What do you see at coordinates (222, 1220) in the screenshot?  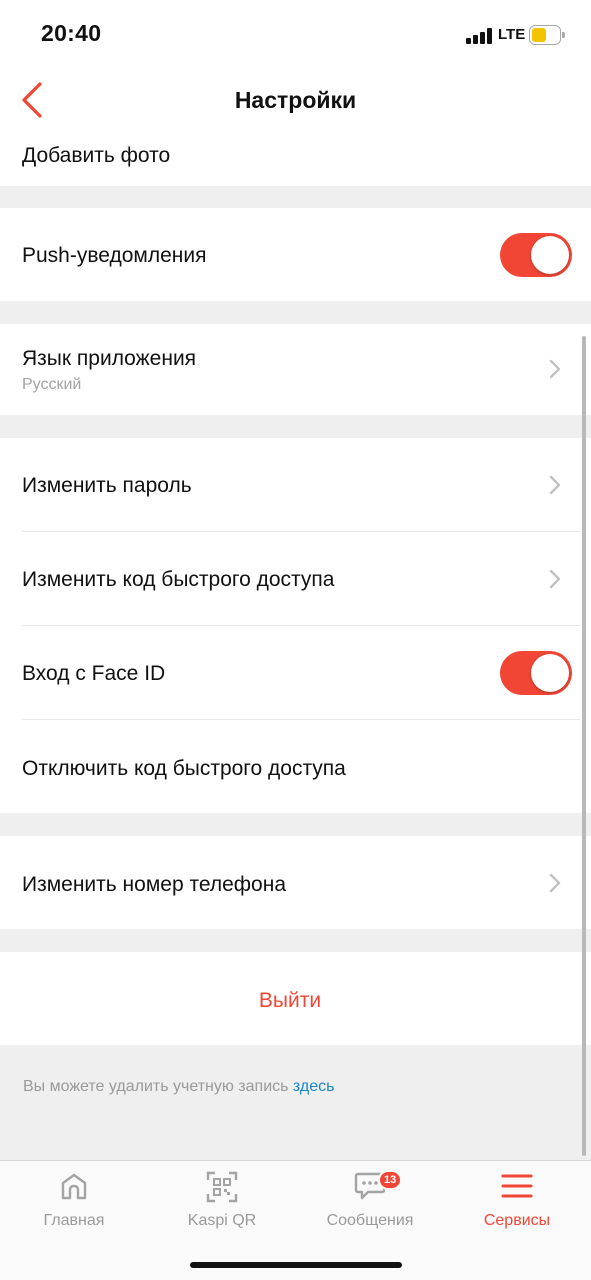 I see `tab-kaspi-qr-label: Kaspi QR` at bounding box center [222, 1220].